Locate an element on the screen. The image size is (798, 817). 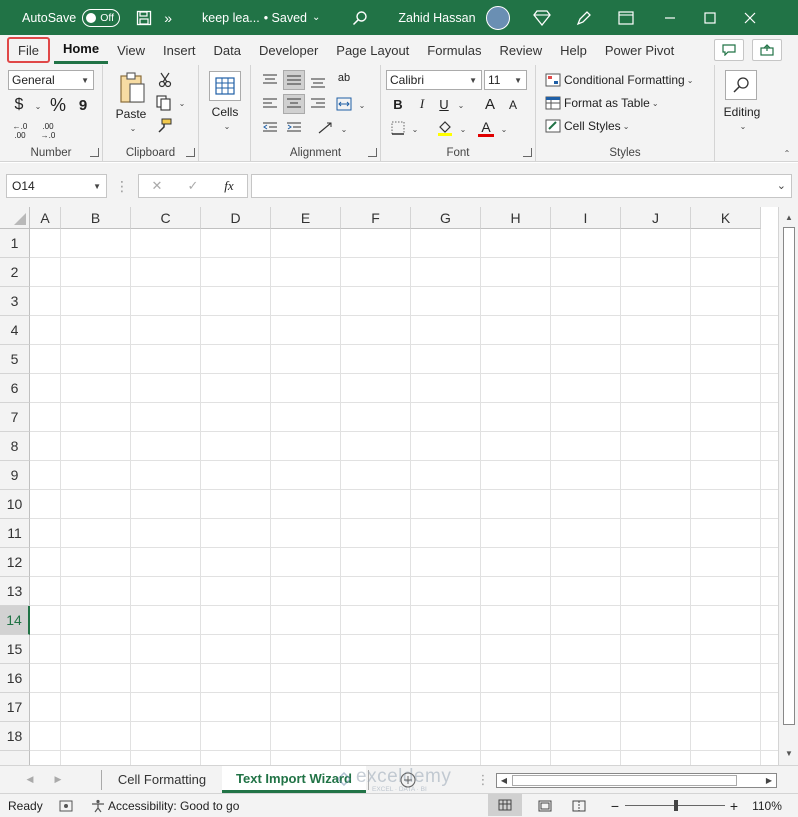
zoom-slider-thumb is located at coordinates (676, 805).